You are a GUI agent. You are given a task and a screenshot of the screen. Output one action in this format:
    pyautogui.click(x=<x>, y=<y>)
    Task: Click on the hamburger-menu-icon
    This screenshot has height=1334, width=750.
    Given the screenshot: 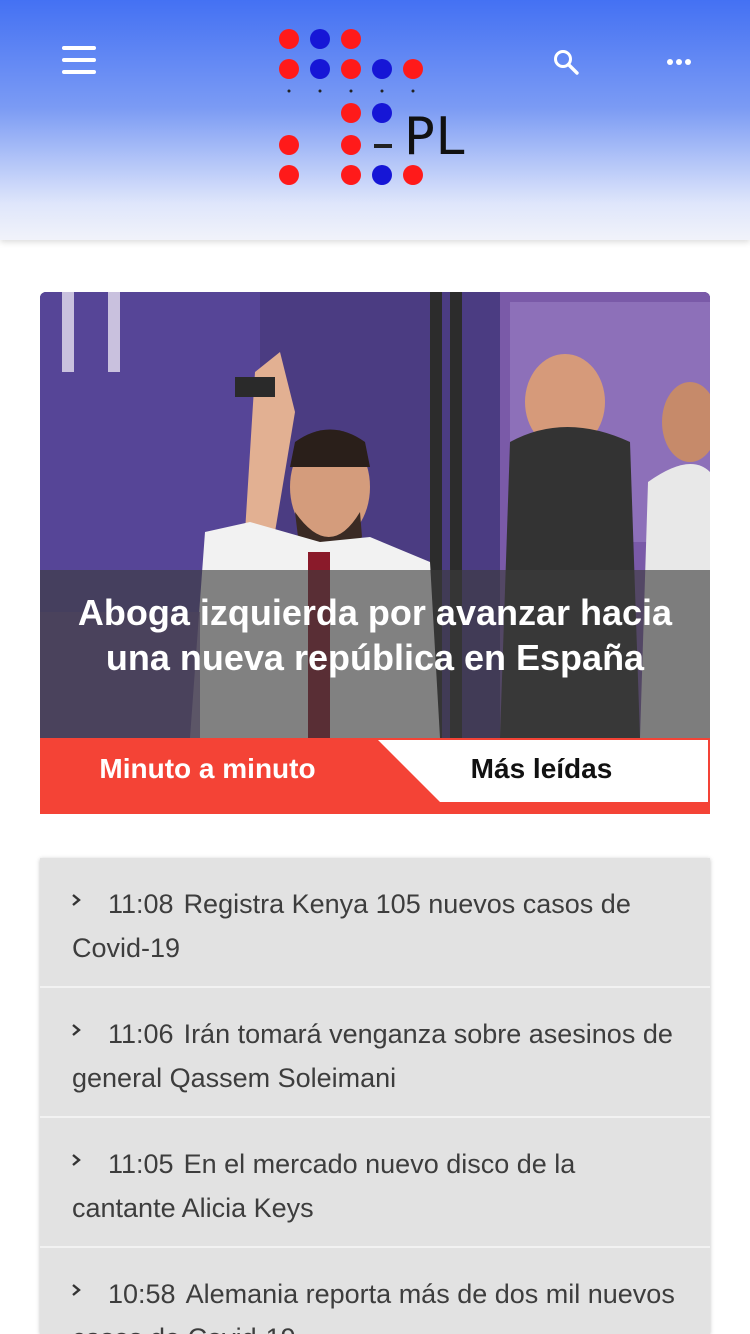 What is the action you would take?
    pyautogui.click(x=79, y=60)
    